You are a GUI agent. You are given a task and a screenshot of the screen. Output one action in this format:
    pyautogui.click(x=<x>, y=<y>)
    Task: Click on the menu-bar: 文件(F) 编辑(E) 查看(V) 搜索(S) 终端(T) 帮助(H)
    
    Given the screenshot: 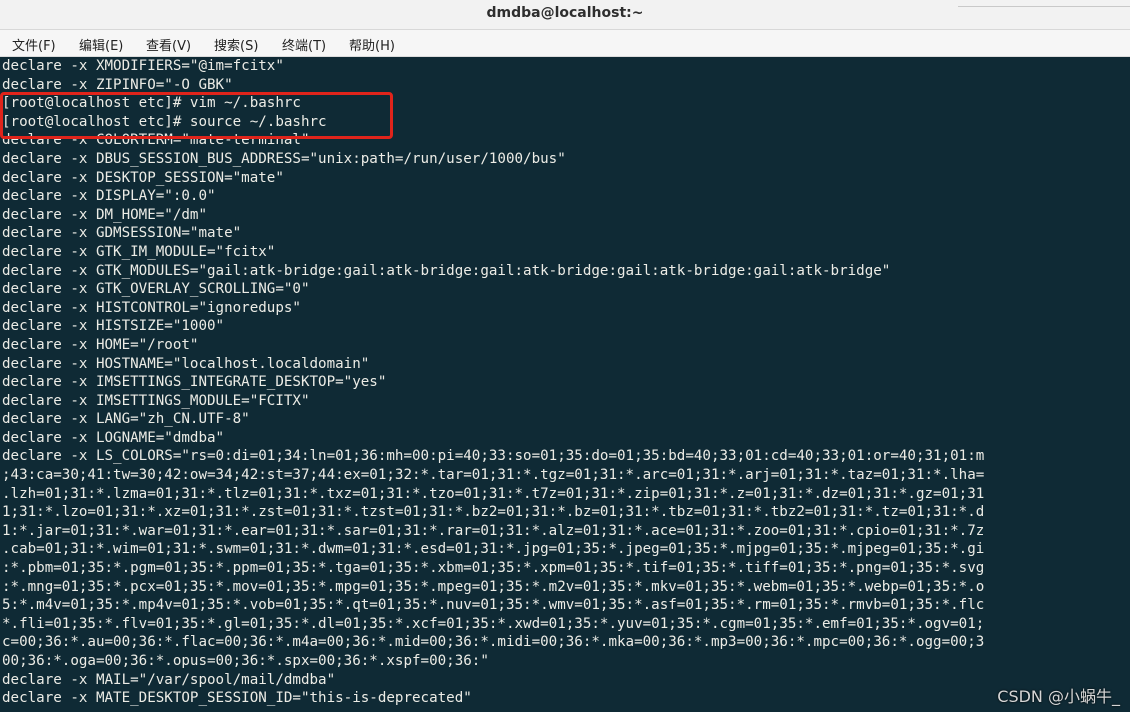 What is the action you would take?
    pyautogui.click(x=565, y=43)
    